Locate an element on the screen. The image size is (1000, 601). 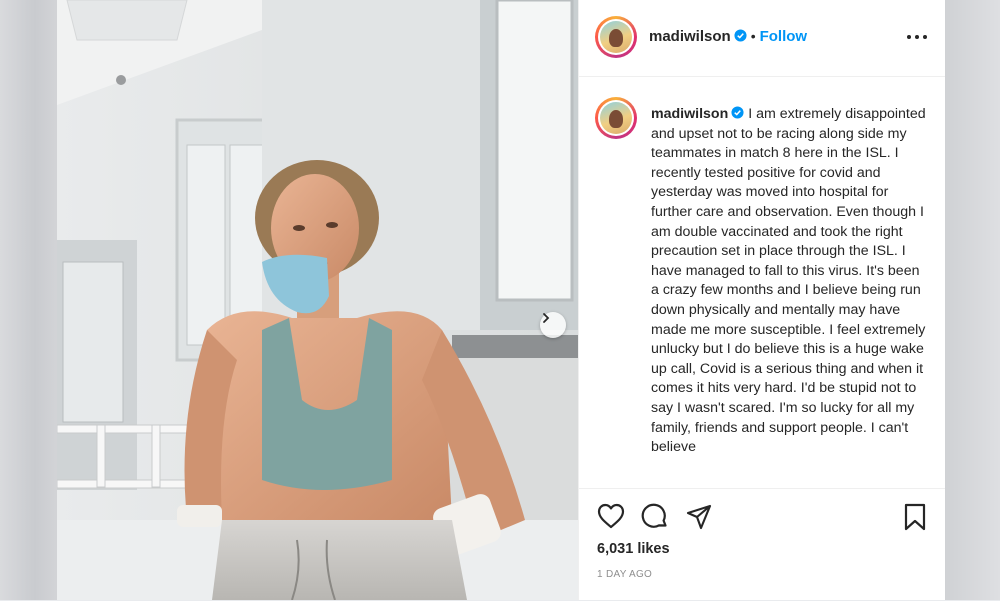
follow-button: Follow is located at coordinates (784, 36).